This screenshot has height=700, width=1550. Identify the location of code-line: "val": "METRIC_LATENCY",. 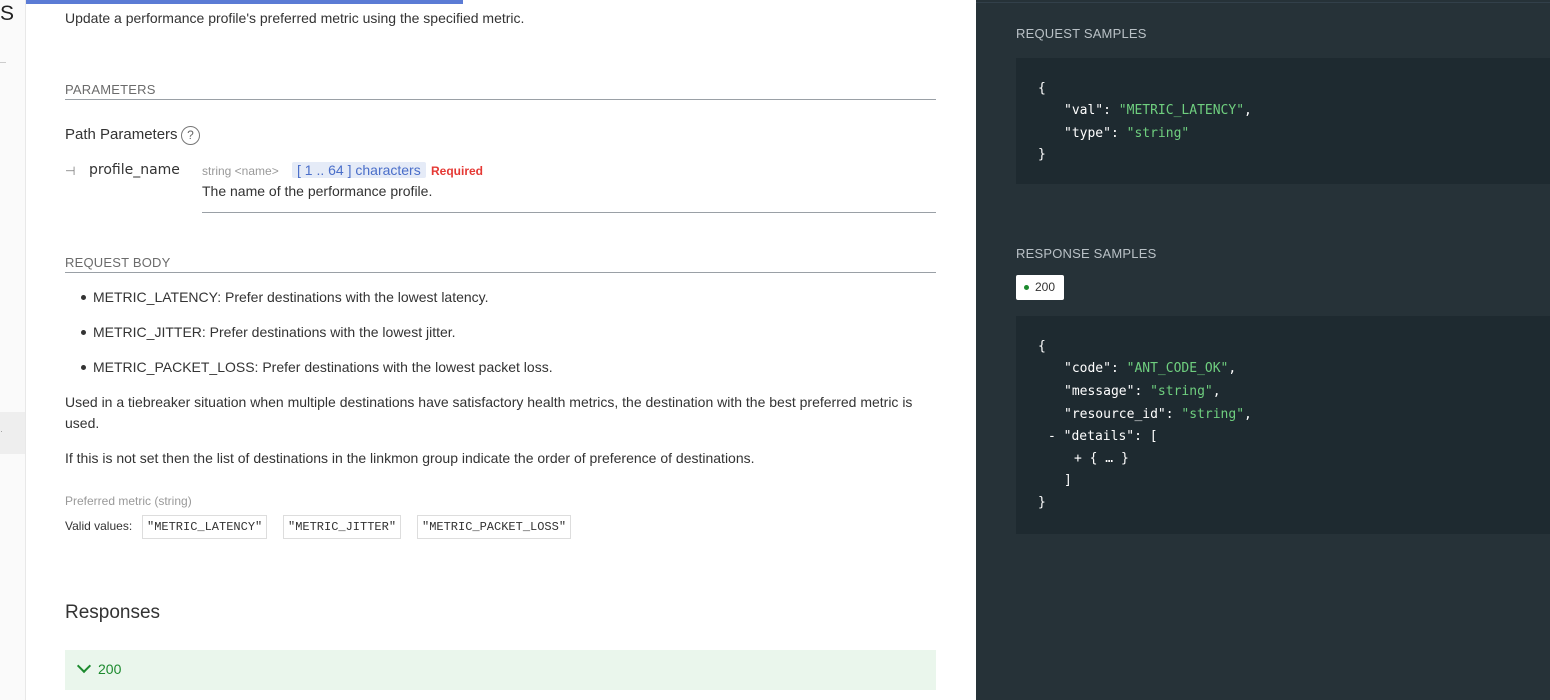
(1158, 110).